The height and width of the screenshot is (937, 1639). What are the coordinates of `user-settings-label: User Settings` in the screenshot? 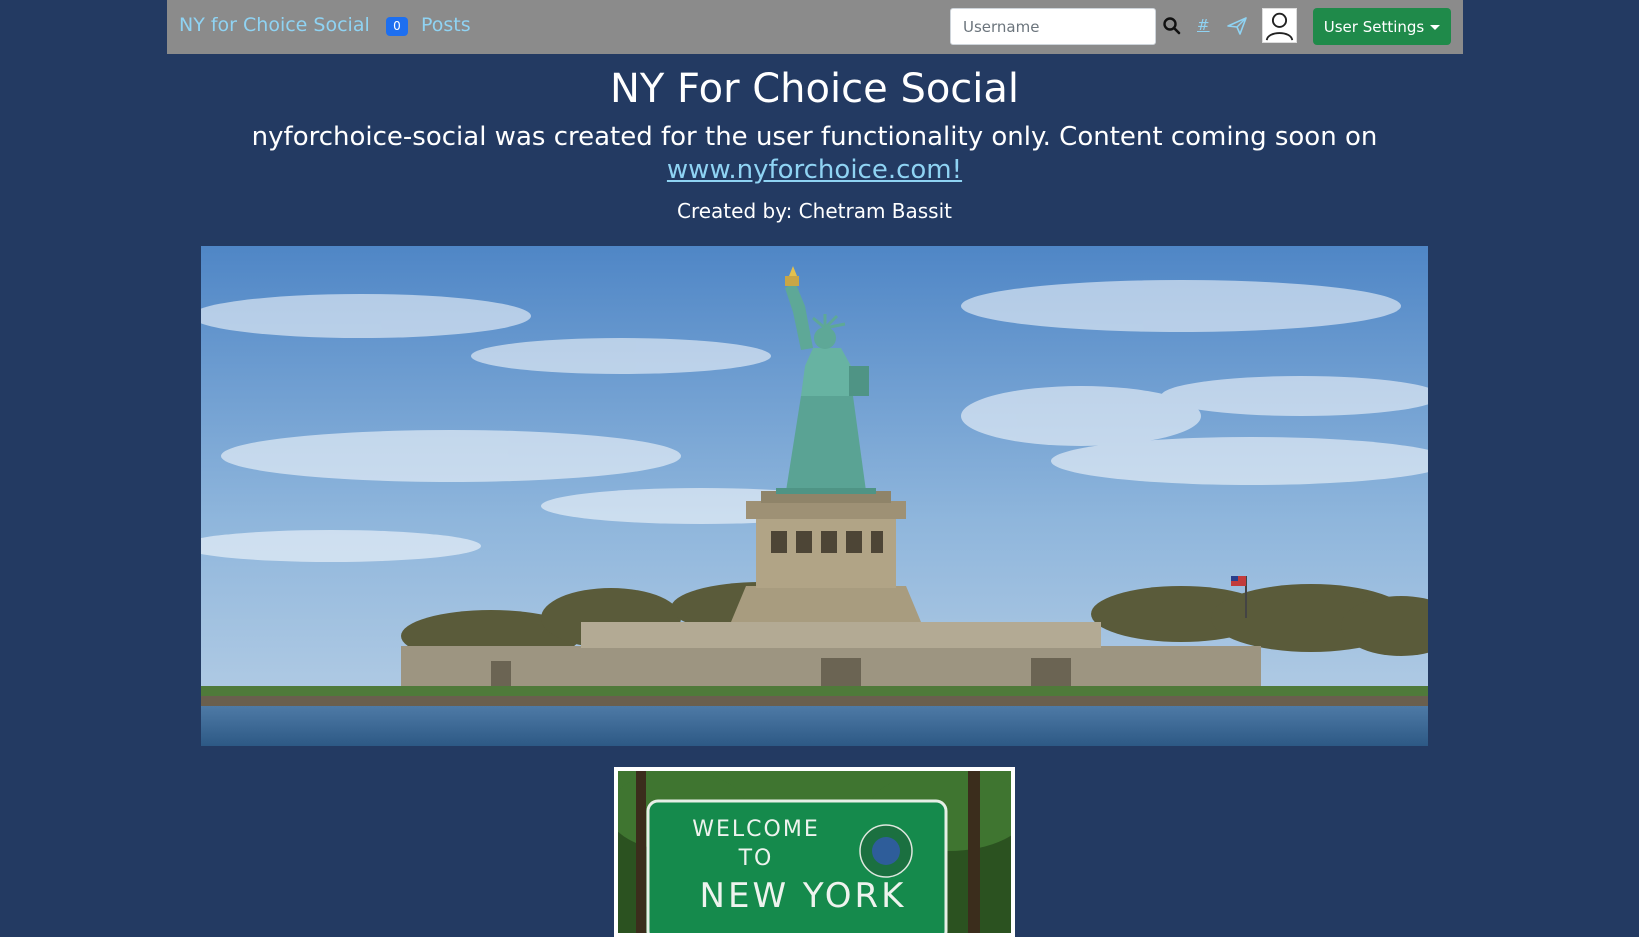 It's located at (1374, 26).